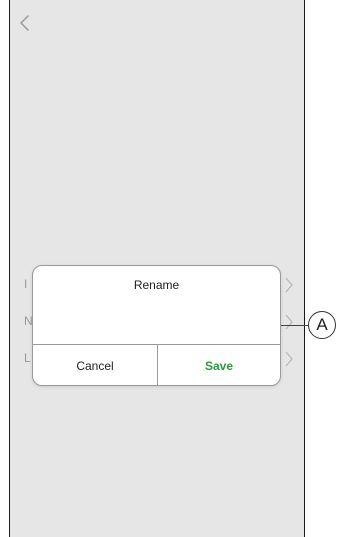 This screenshot has height=537, width=338. Describe the element at coordinates (156, 317) in the screenshot. I see `rename-input` at that location.